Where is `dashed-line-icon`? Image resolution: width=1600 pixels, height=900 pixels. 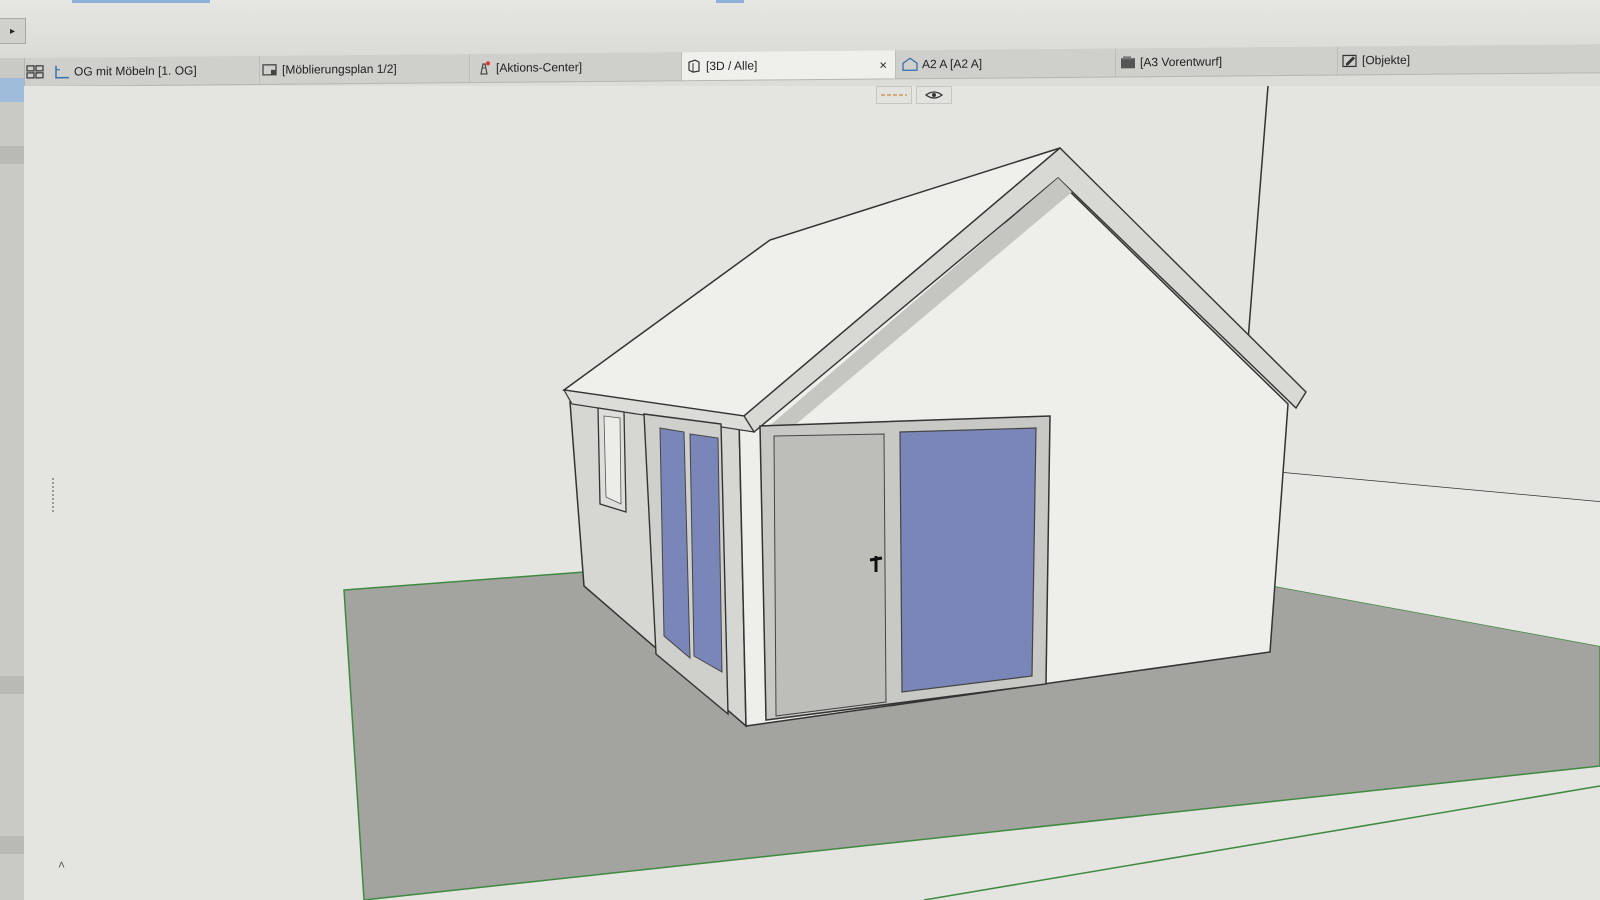 dashed-line-icon is located at coordinates (894, 95).